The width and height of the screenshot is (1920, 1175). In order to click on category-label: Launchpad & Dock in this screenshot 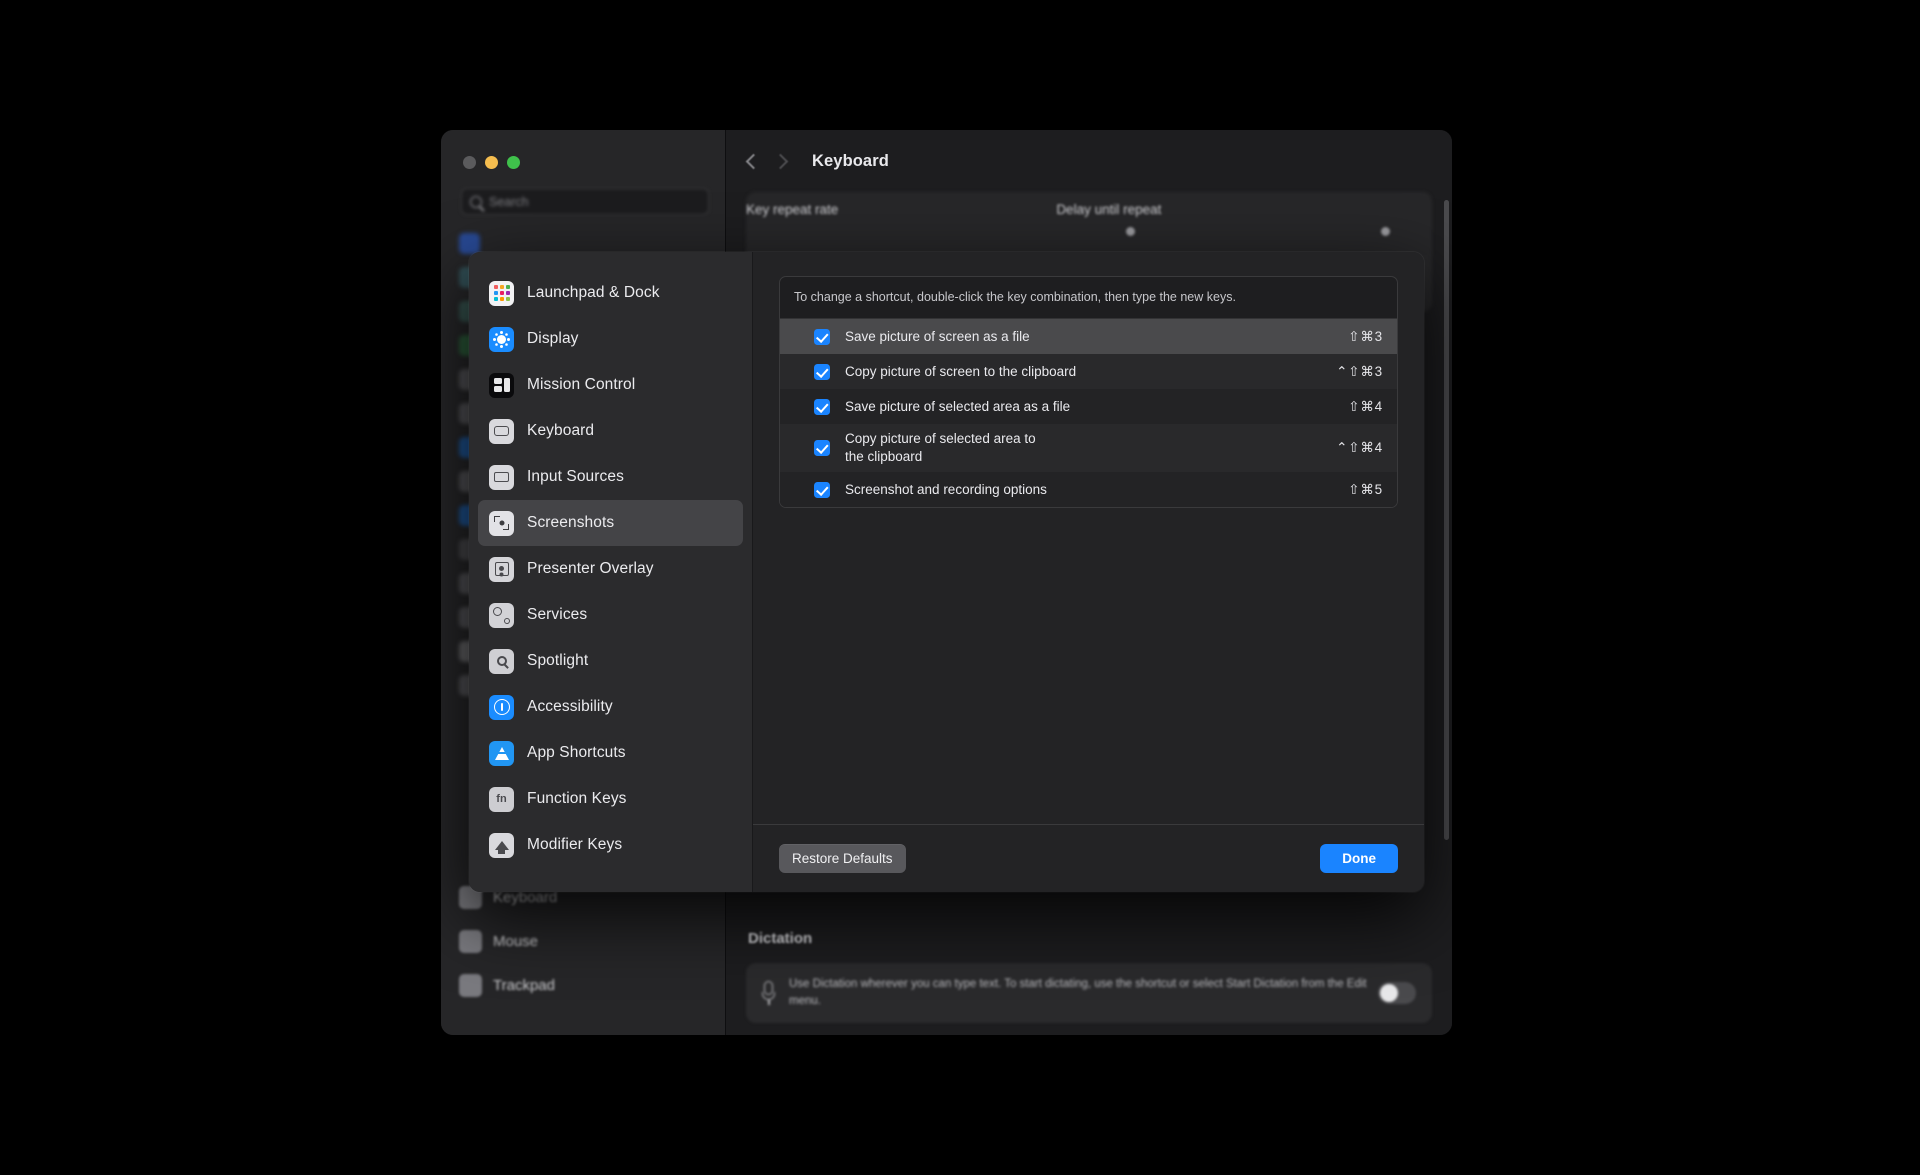, I will do `click(593, 292)`.